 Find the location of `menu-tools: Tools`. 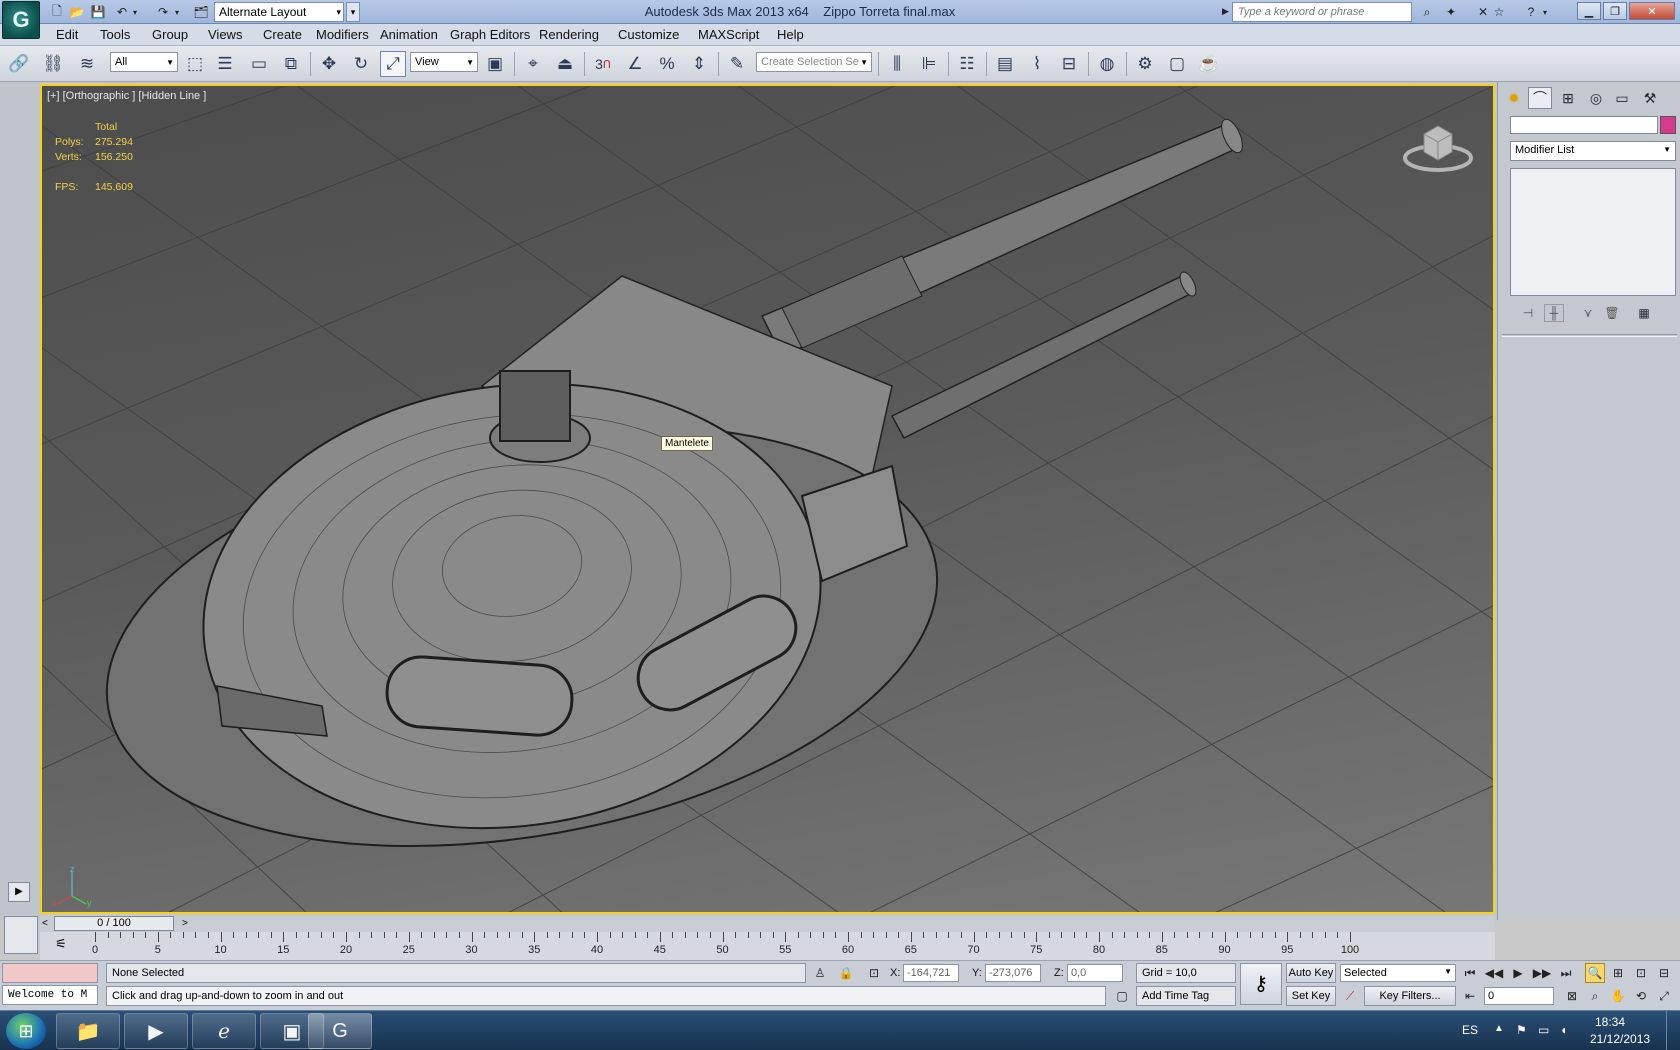

menu-tools: Tools is located at coordinates (115, 34).